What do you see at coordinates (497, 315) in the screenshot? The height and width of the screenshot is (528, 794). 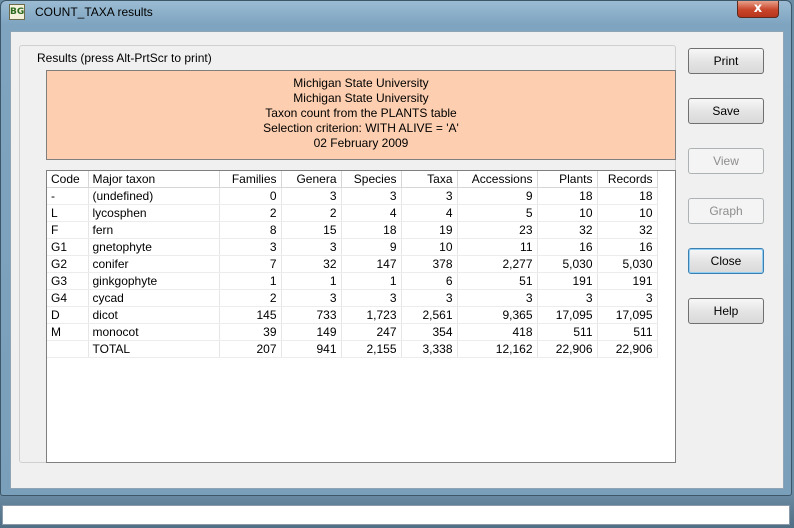 I see `cell-accessions: 9,365` at bounding box center [497, 315].